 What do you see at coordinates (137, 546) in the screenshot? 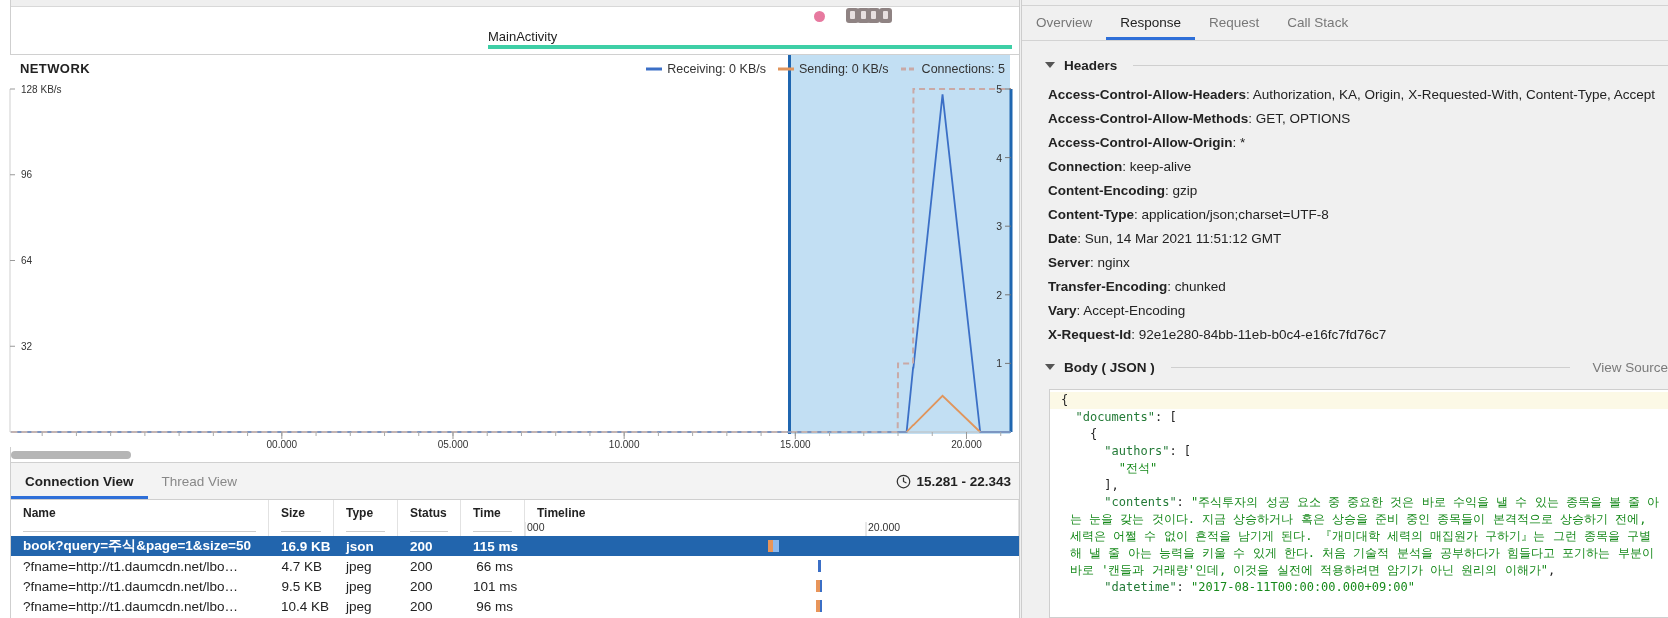
I see `table-cell-text: book?query=주식&page=1&size=50` at bounding box center [137, 546].